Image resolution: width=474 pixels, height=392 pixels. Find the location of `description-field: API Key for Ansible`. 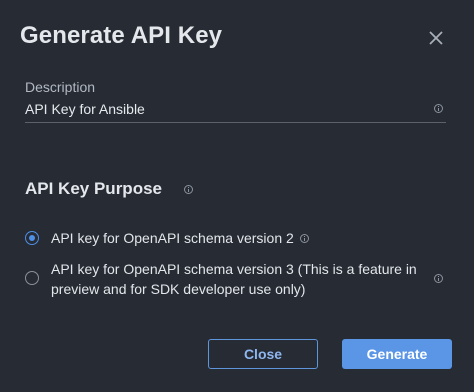

description-field: API Key for Ansible is located at coordinates (235, 110).